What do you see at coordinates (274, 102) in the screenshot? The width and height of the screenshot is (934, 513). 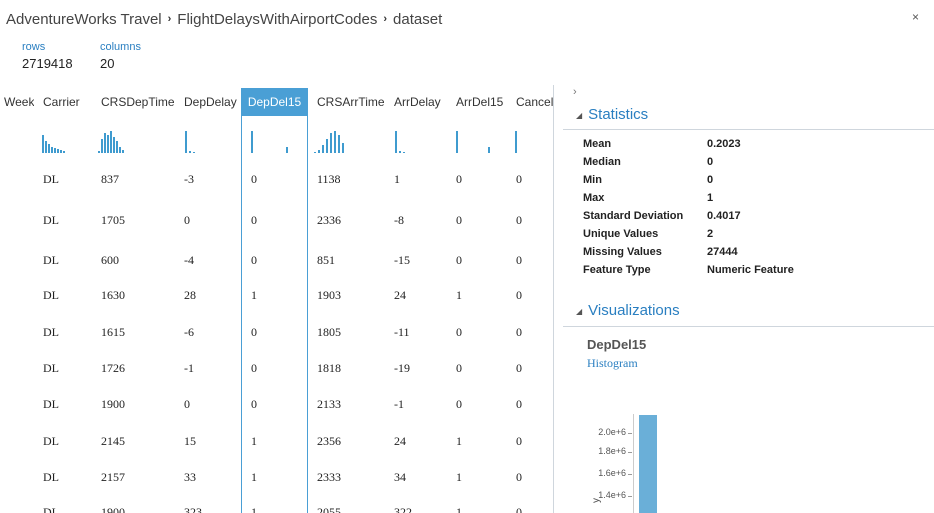 I see `column-header: DepDel15` at bounding box center [274, 102].